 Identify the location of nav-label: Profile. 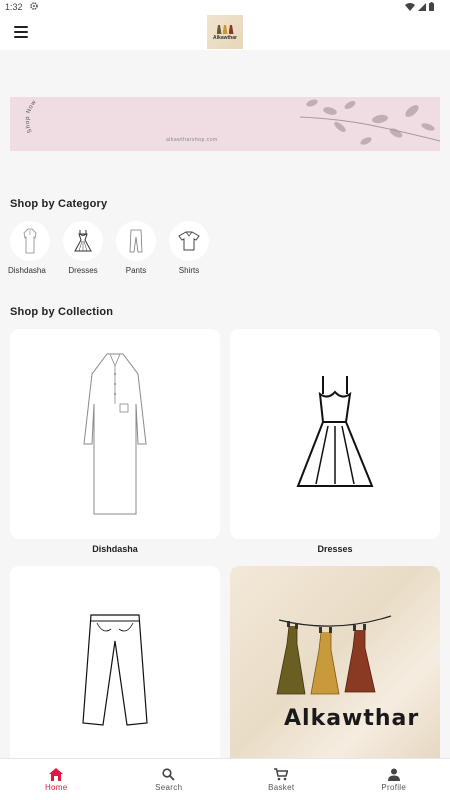
(394, 787).